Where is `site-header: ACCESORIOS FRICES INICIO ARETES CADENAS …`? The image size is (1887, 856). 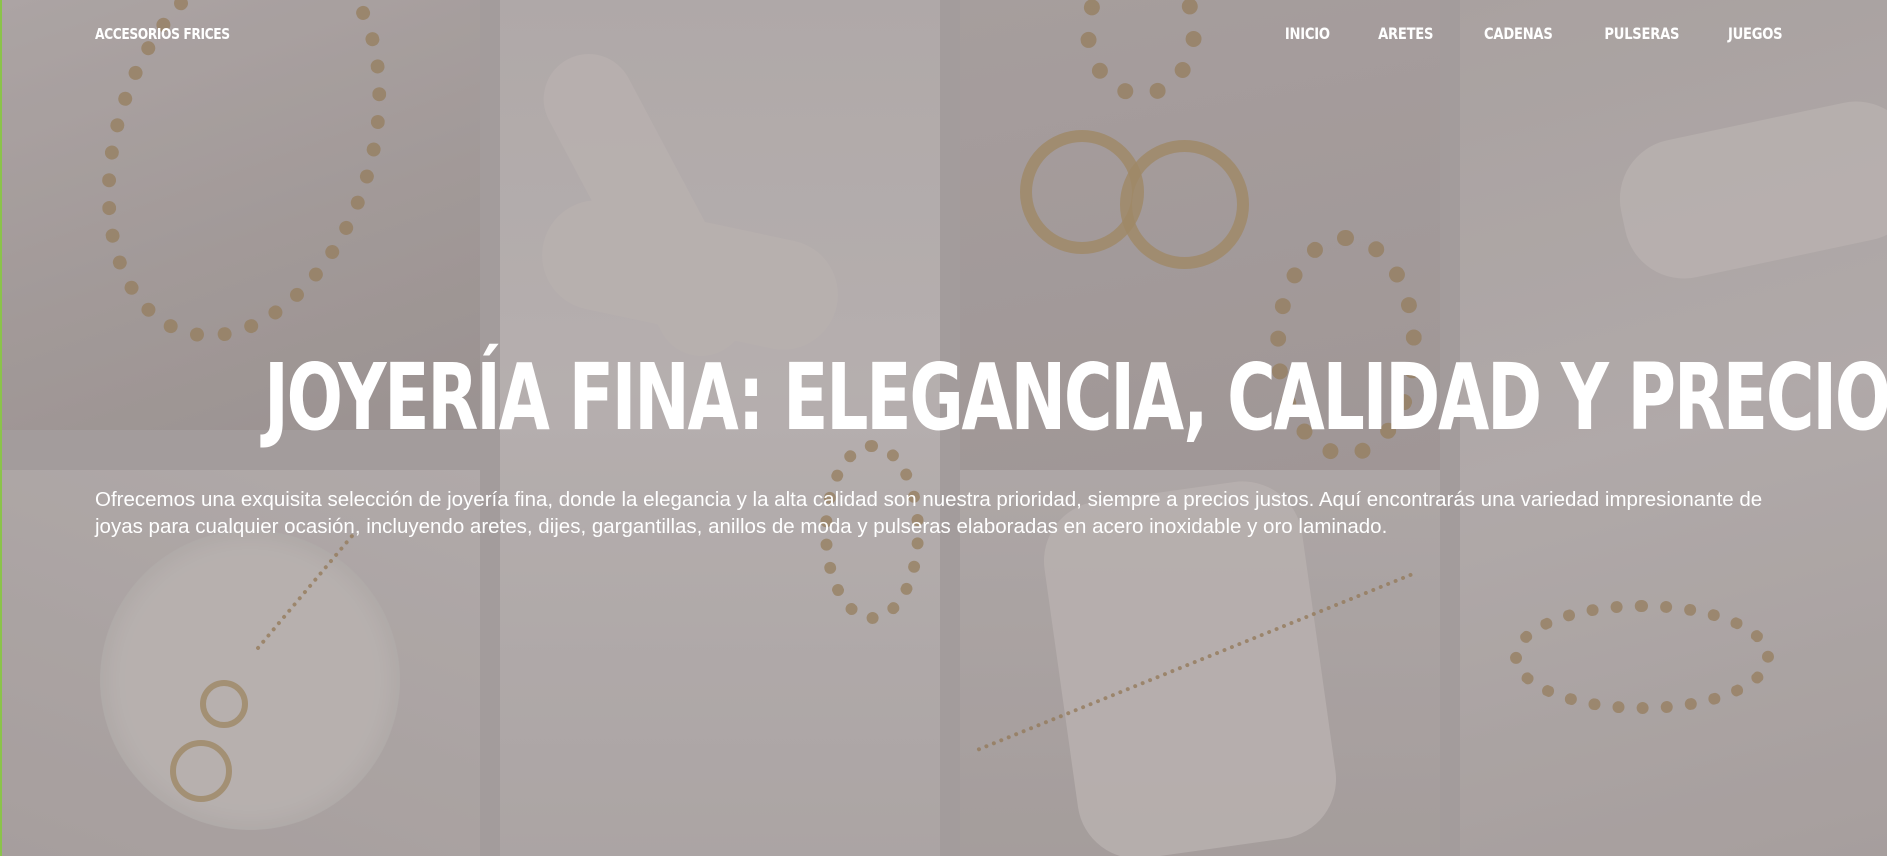 site-header: ACCESORIOS FRICES INICIO ARETES CADENAS … is located at coordinates (943, 35).